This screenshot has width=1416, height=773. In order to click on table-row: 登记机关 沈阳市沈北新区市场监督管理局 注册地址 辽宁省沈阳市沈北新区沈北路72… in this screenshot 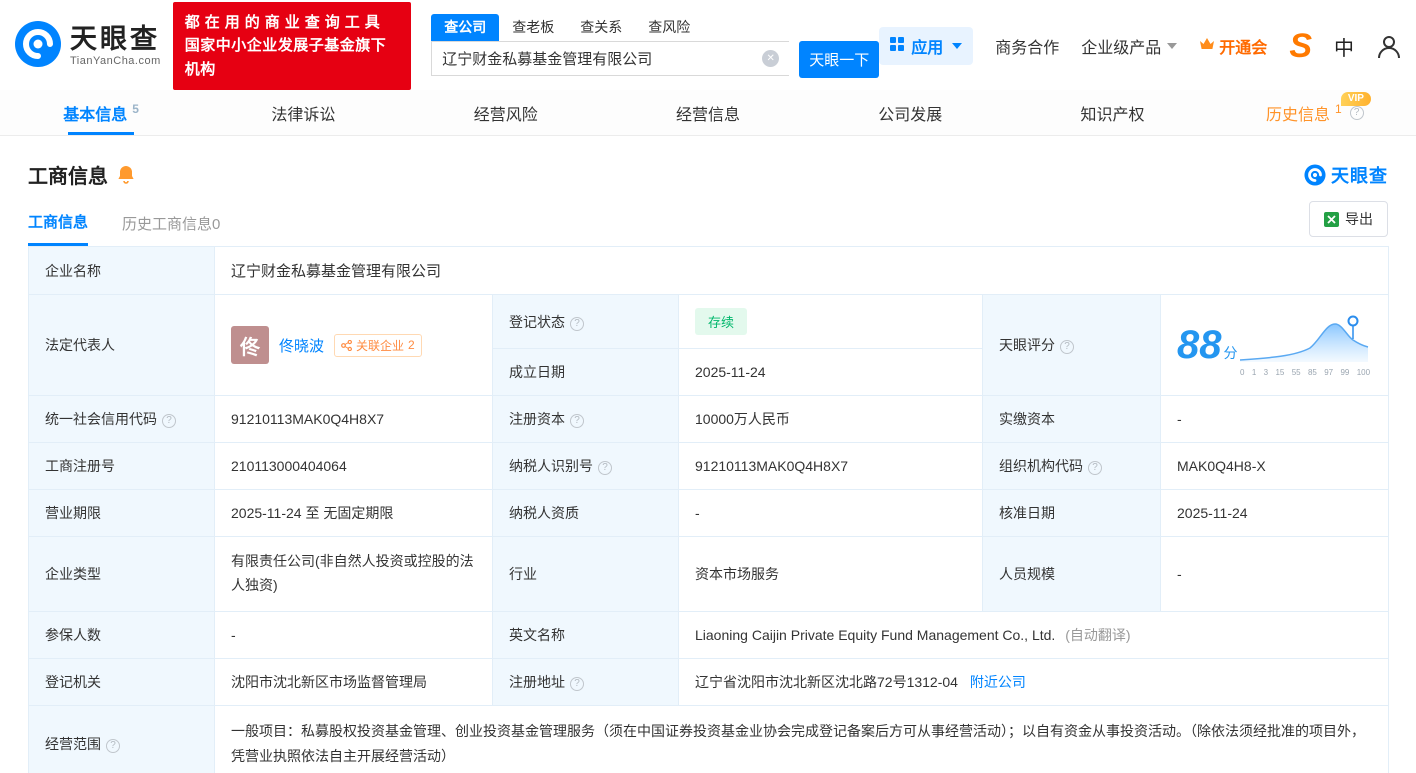, I will do `click(709, 681)`.